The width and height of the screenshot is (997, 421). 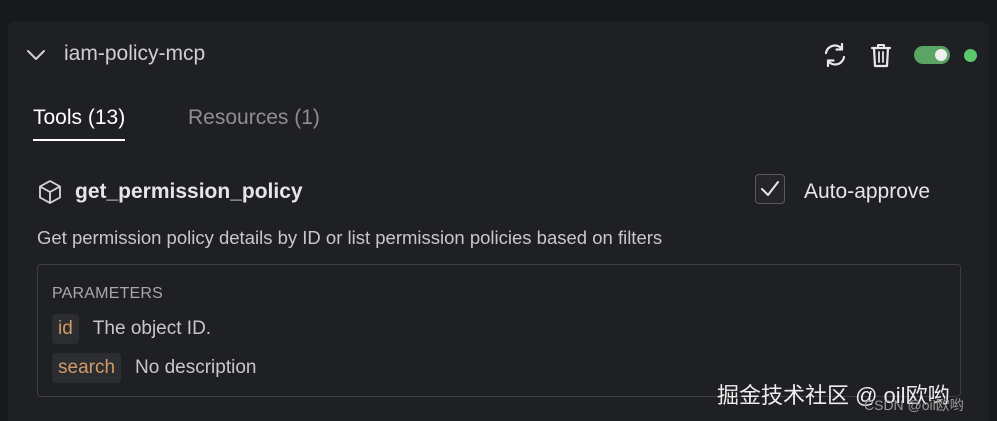 I want to click on auto-approve-checkbox, so click(x=770, y=189).